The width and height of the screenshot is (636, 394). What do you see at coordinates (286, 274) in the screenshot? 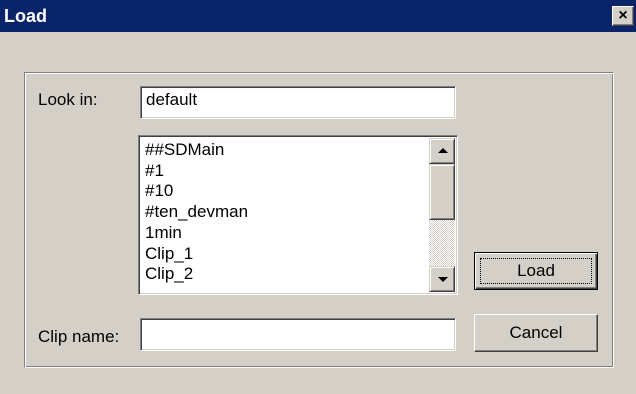
I see `list-item: Clip_2` at bounding box center [286, 274].